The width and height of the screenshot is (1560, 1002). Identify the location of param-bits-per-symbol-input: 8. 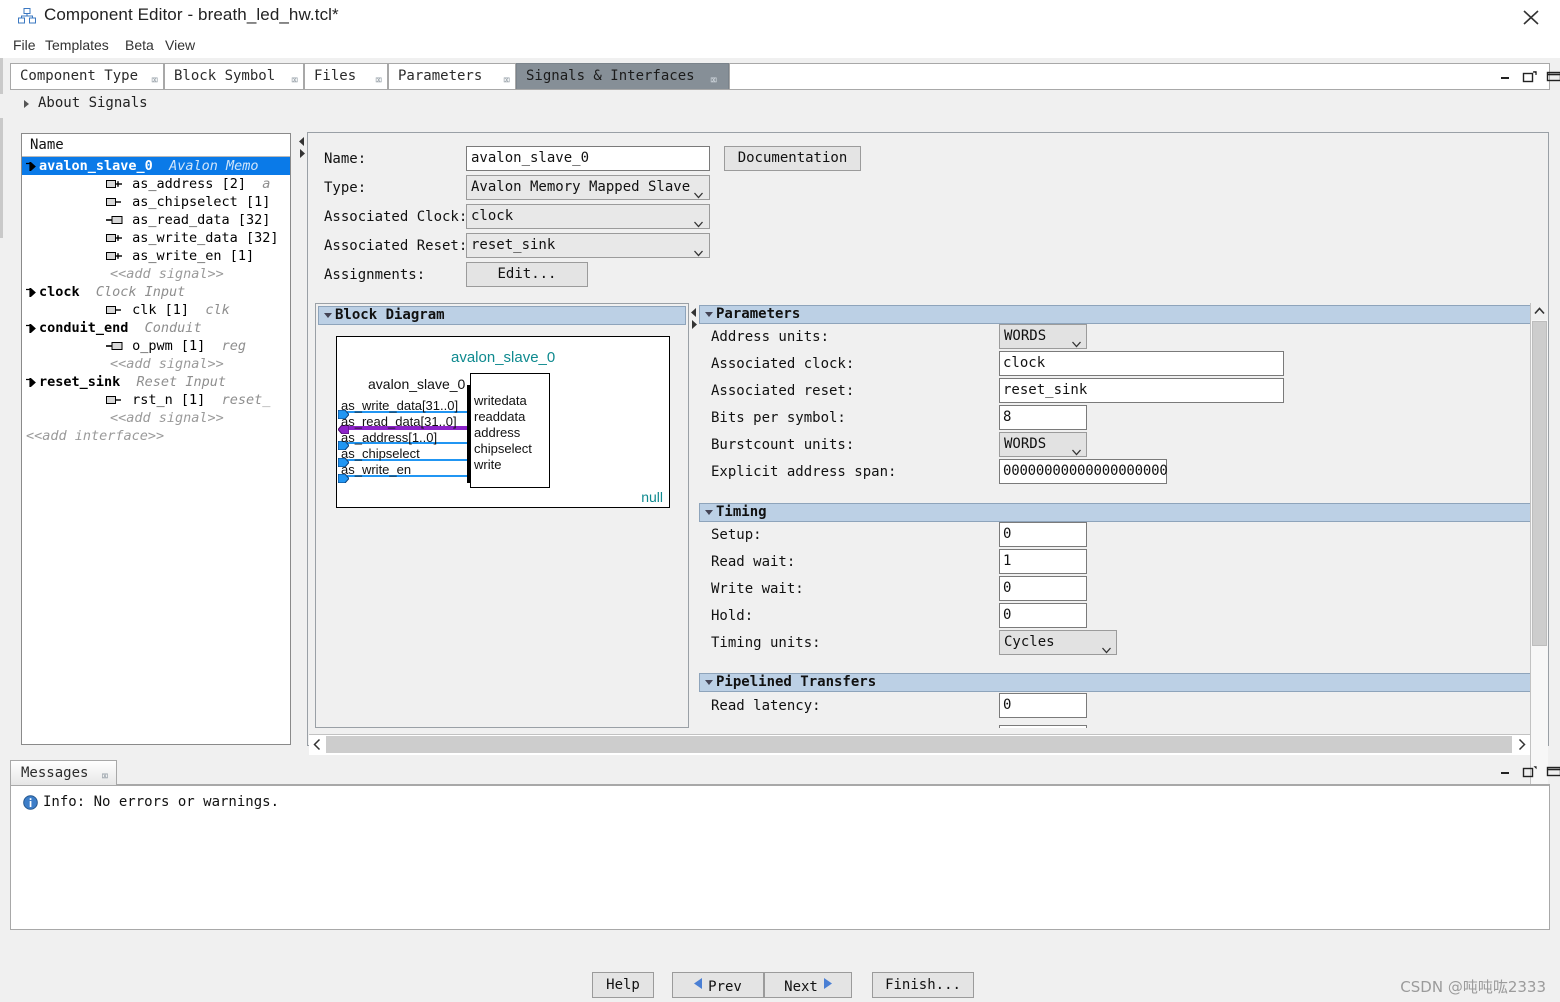
(1043, 417).